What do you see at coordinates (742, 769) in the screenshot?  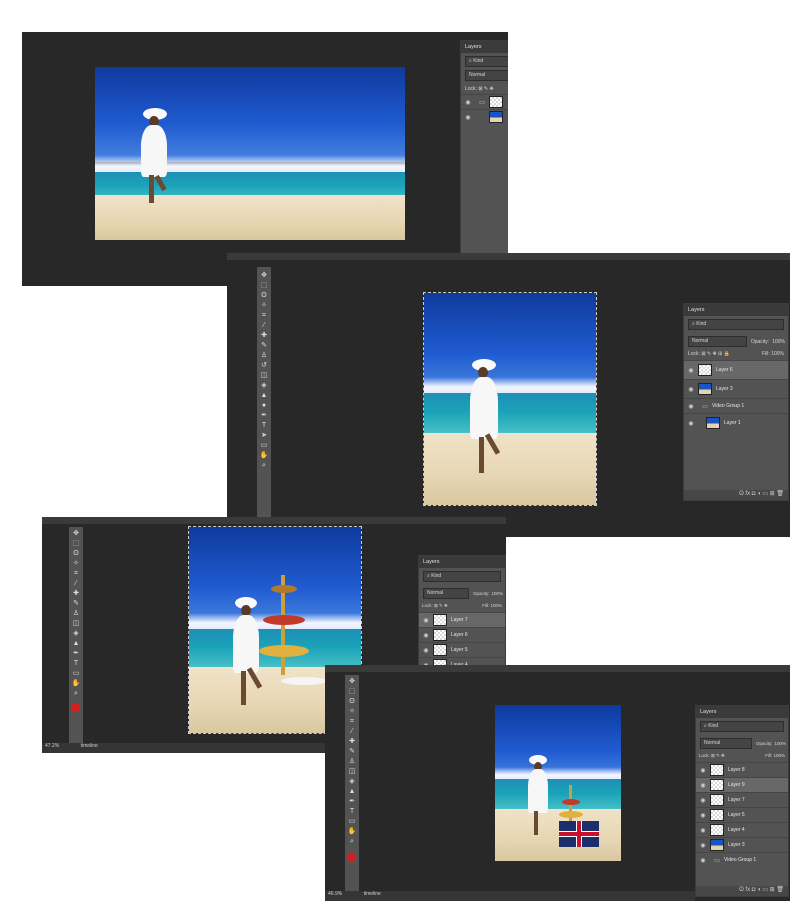 I see `layer-row: ◉ Layer 8` at bounding box center [742, 769].